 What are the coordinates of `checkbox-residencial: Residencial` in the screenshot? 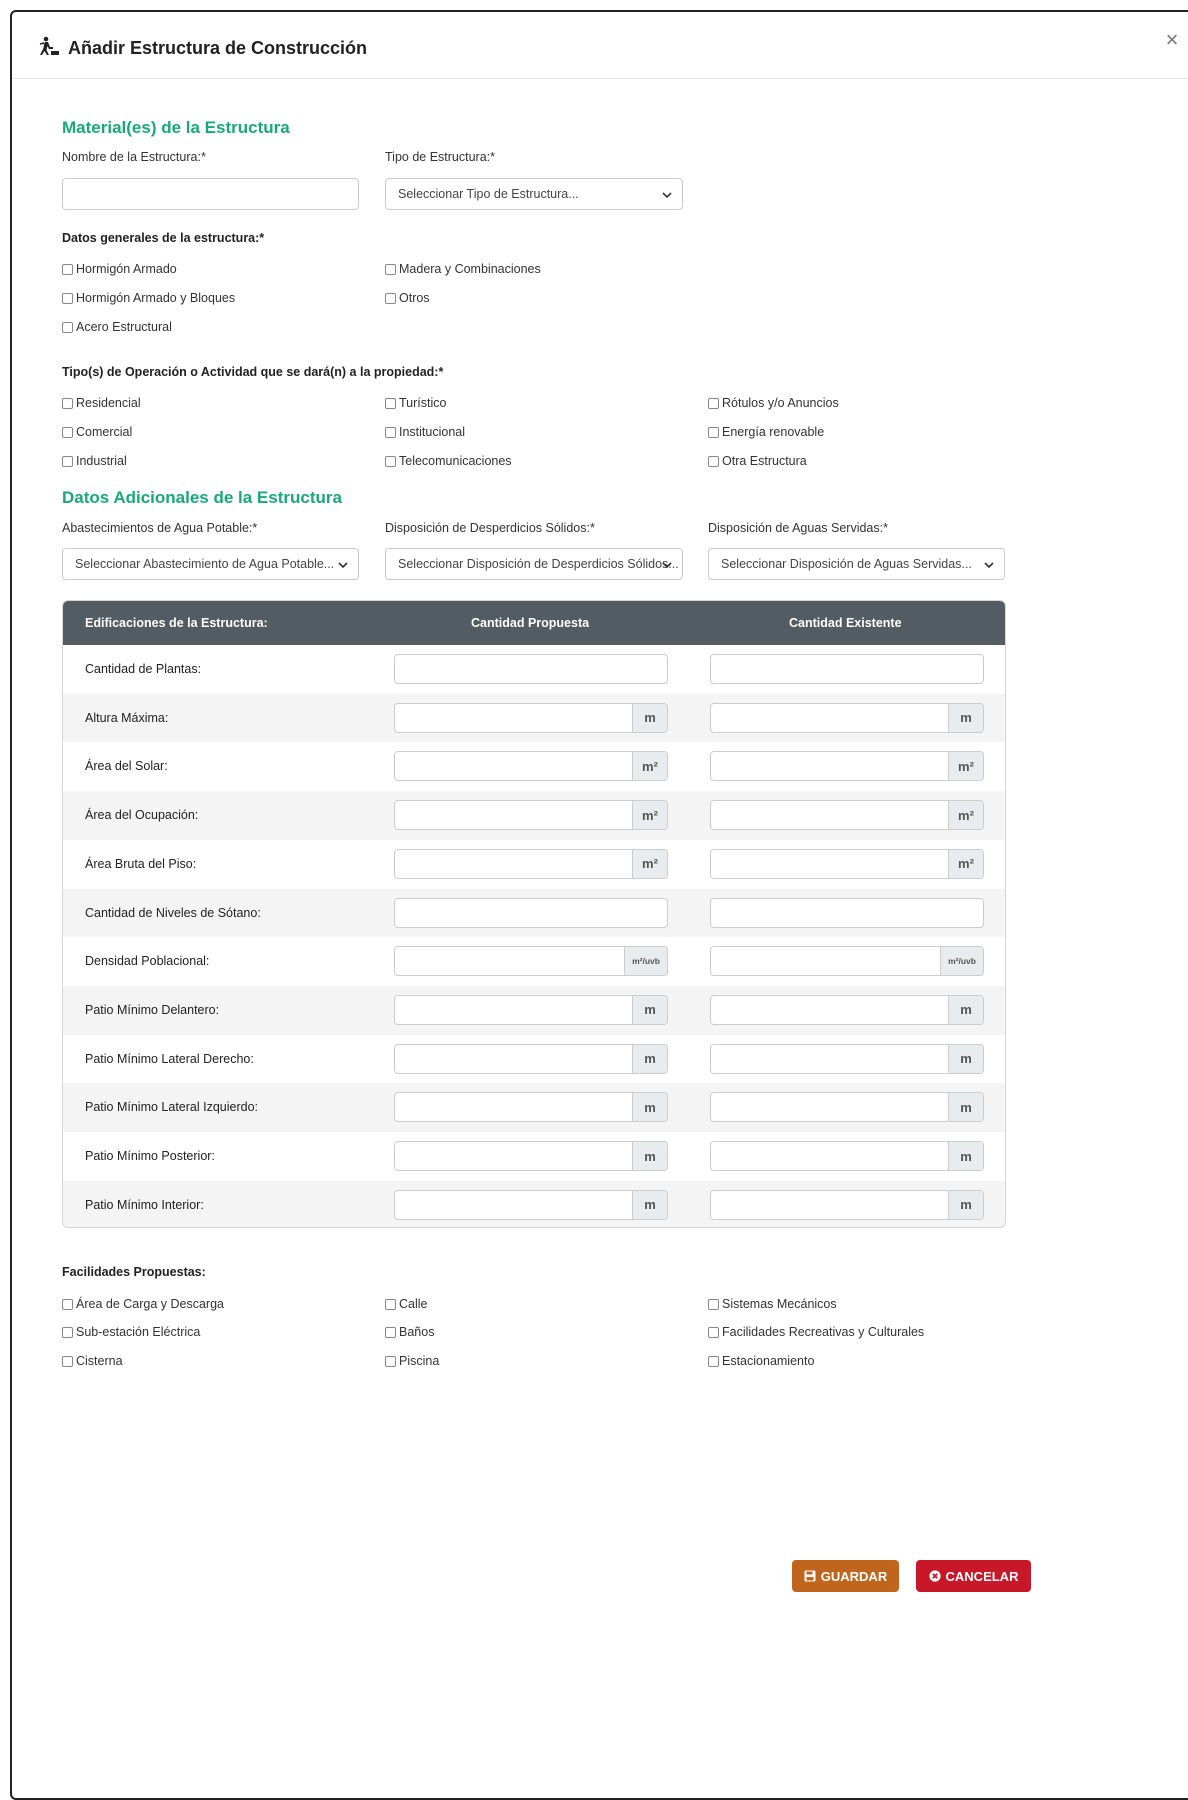 It's located at (101, 403).